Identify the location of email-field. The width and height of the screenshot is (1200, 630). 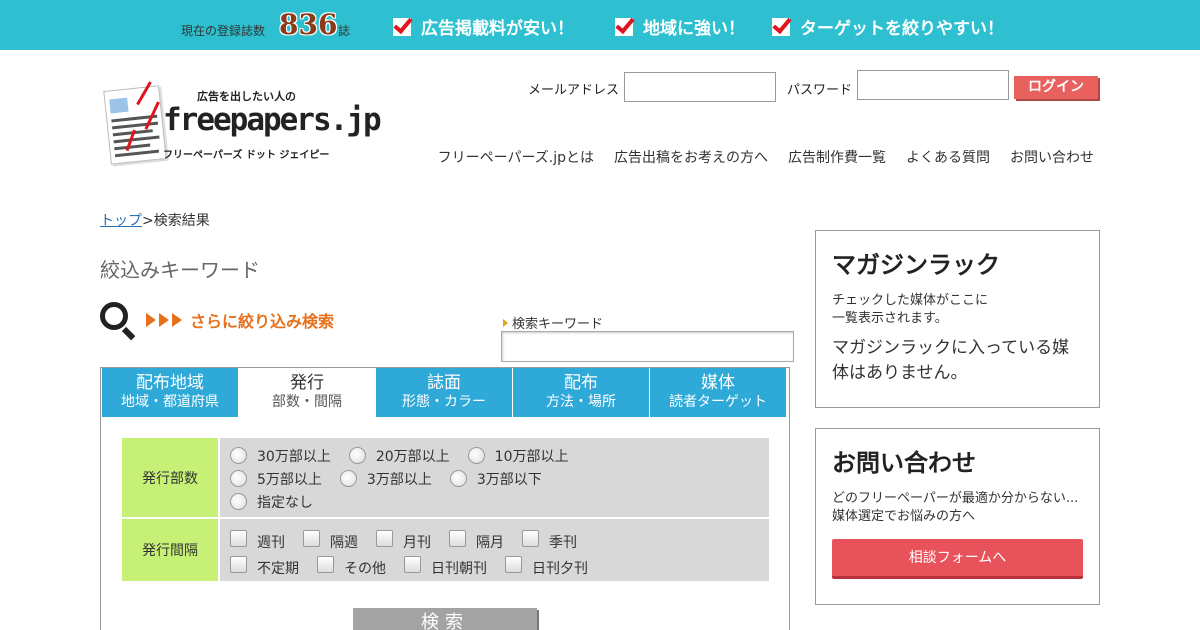
(700, 87).